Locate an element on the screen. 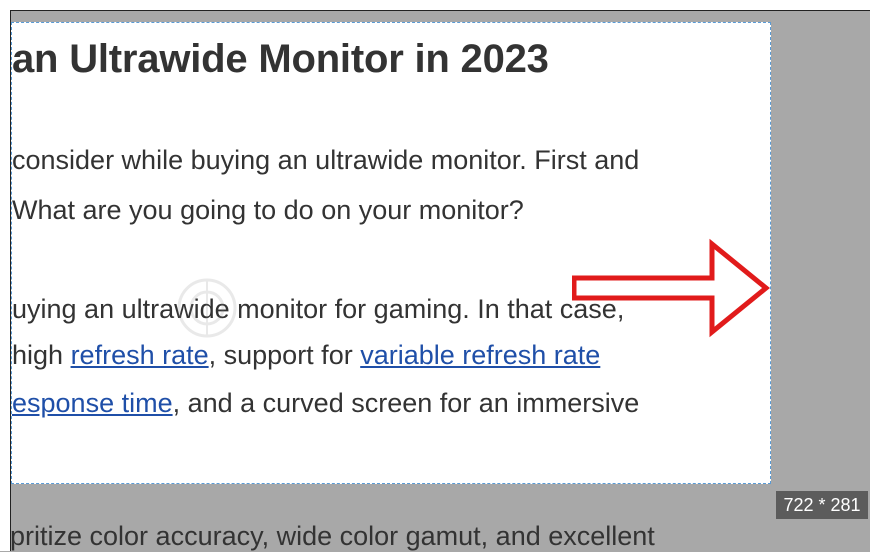 The image size is (870, 552). overlay-top-border is located at coordinates (440, 10).